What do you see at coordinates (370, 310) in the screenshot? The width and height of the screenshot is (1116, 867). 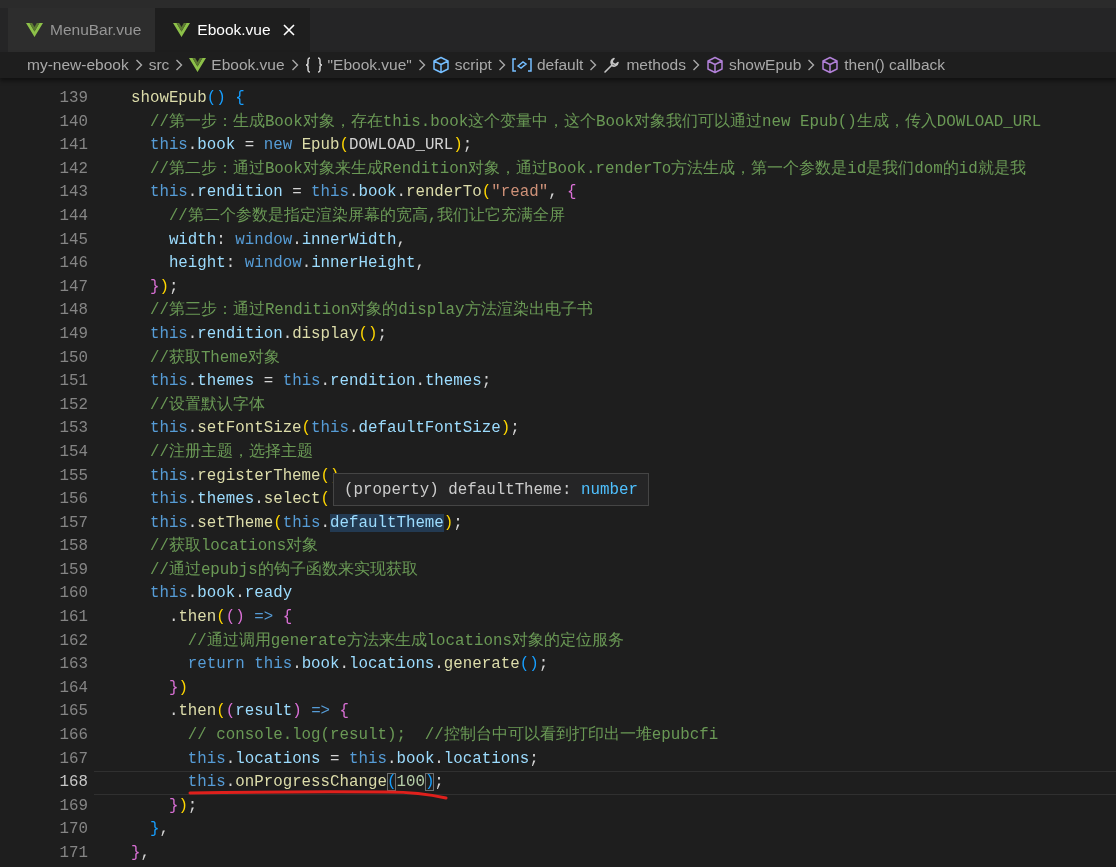 I see `code-line: //第三步：通过Rendition对象的display方法渲染出电子书` at bounding box center [370, 310].